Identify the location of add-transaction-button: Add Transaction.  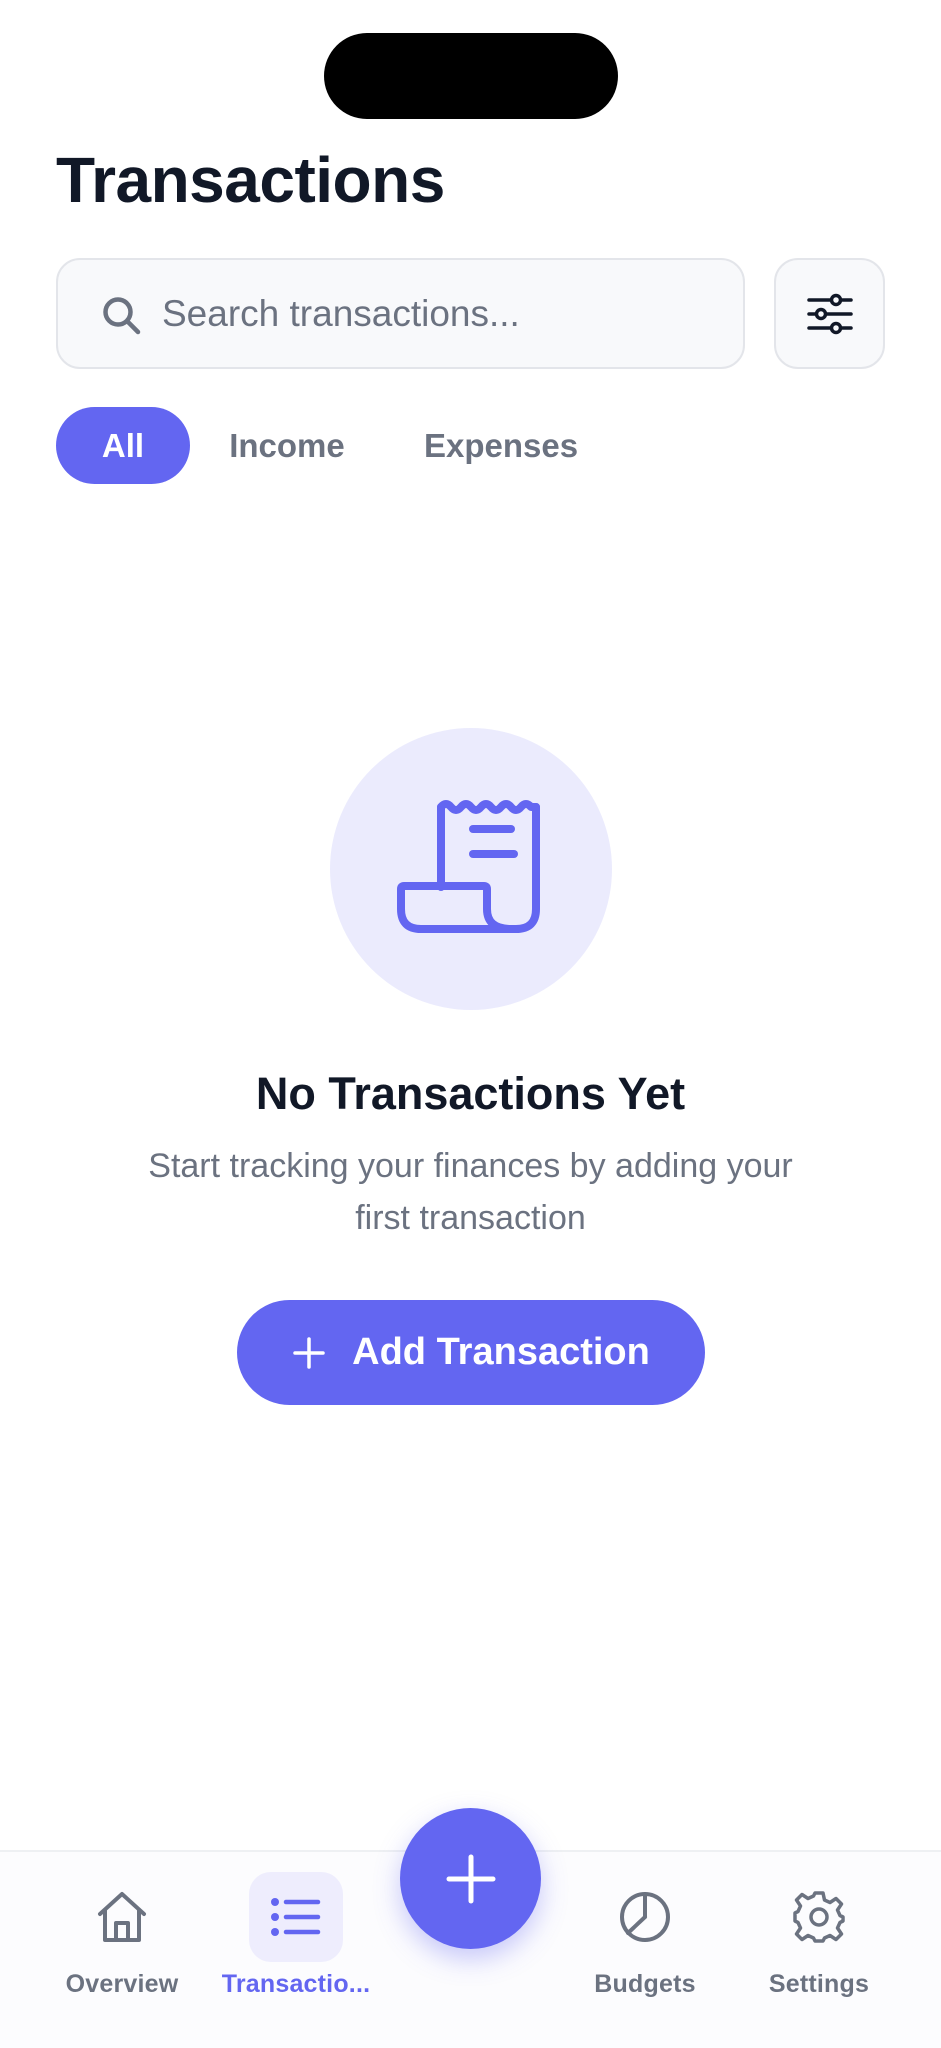
(471, 1352).